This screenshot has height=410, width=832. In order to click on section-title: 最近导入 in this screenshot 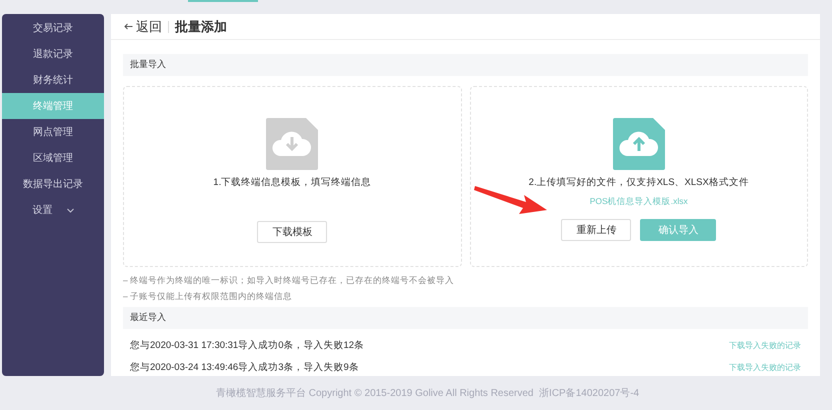, I will do `click(148, 317)`.